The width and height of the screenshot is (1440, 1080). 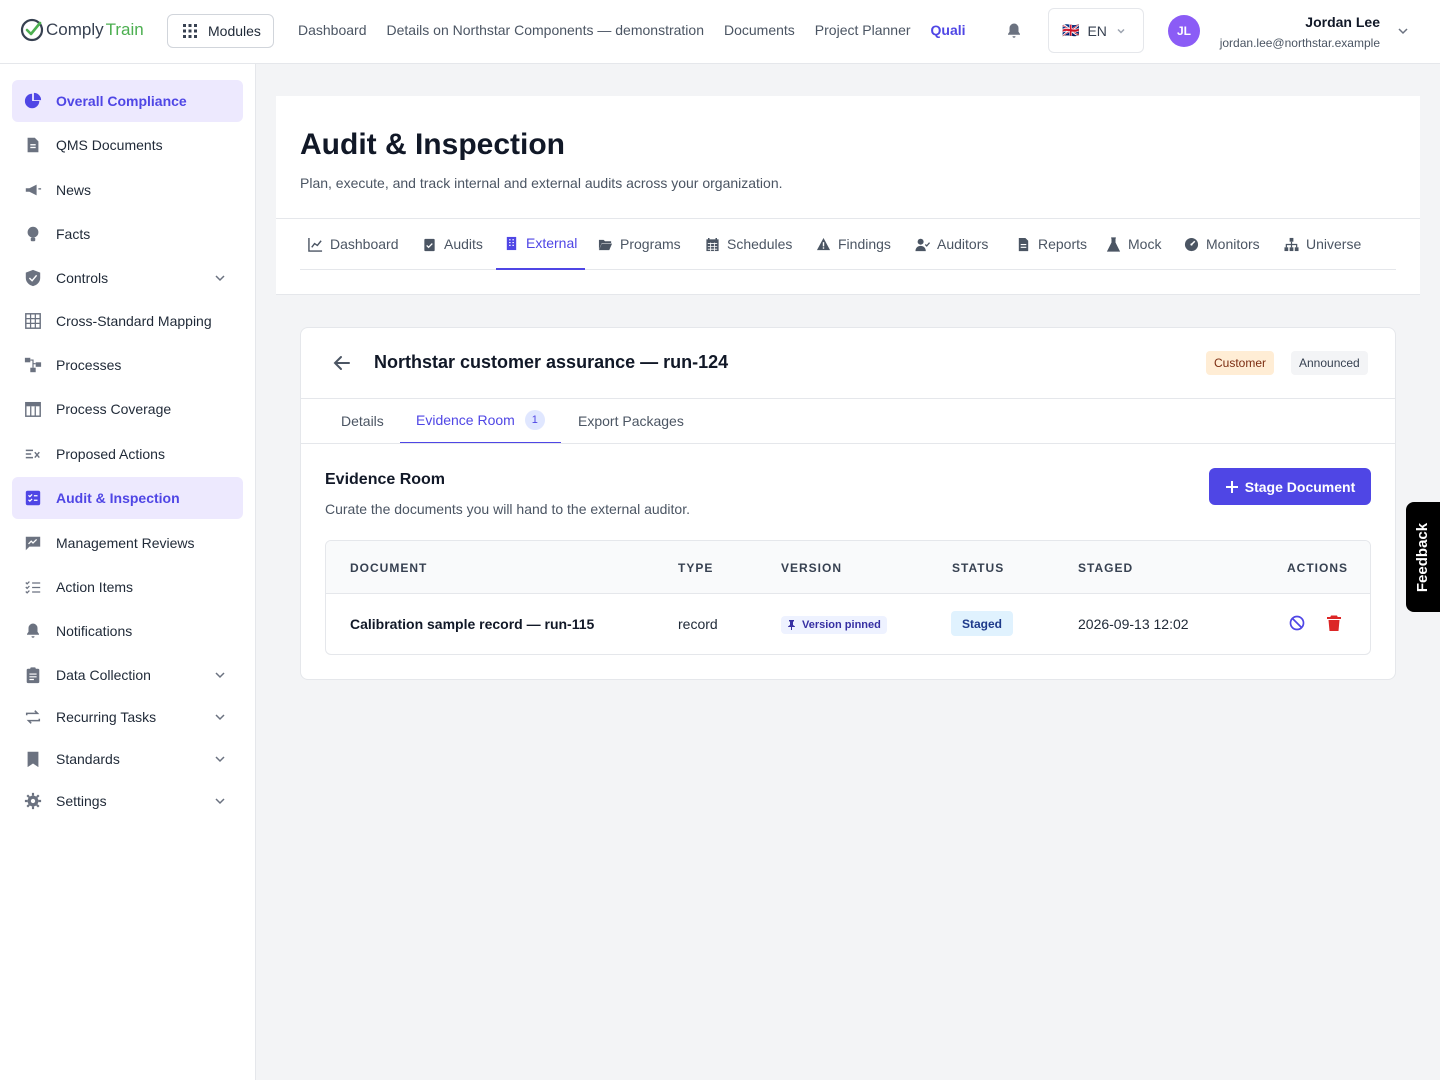 What do you see at coordinates (982, 623) in the screenshot?
I see `status-badge: Staged` at bounding box center [982, 623].